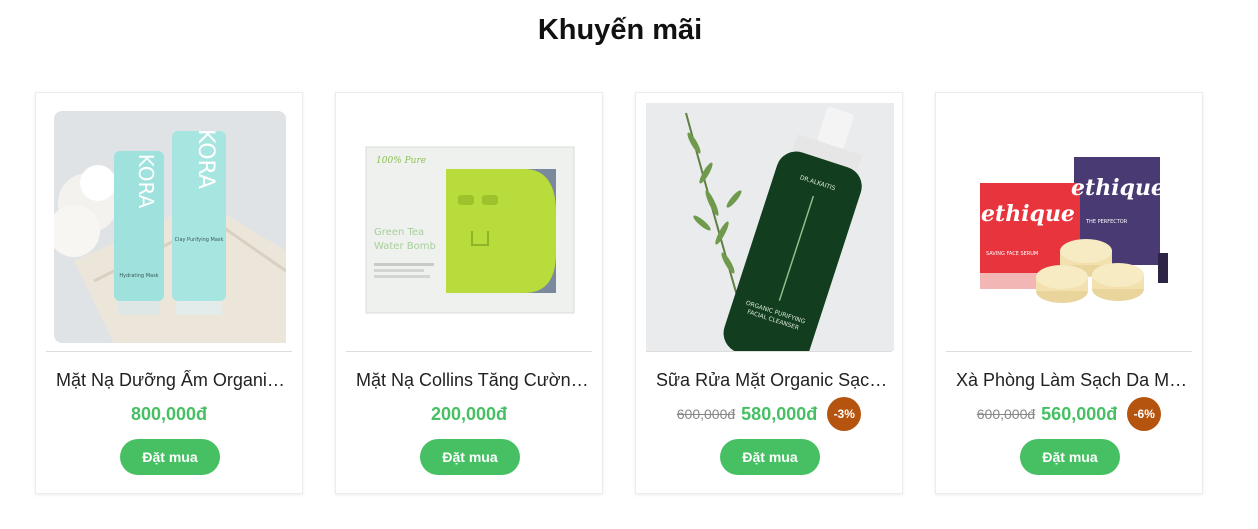 This screenshot has height=529, width=1258. Describe the element at coordinates (1144, 414) in the screenshot. I see `discount-badge: -6%` at that location.